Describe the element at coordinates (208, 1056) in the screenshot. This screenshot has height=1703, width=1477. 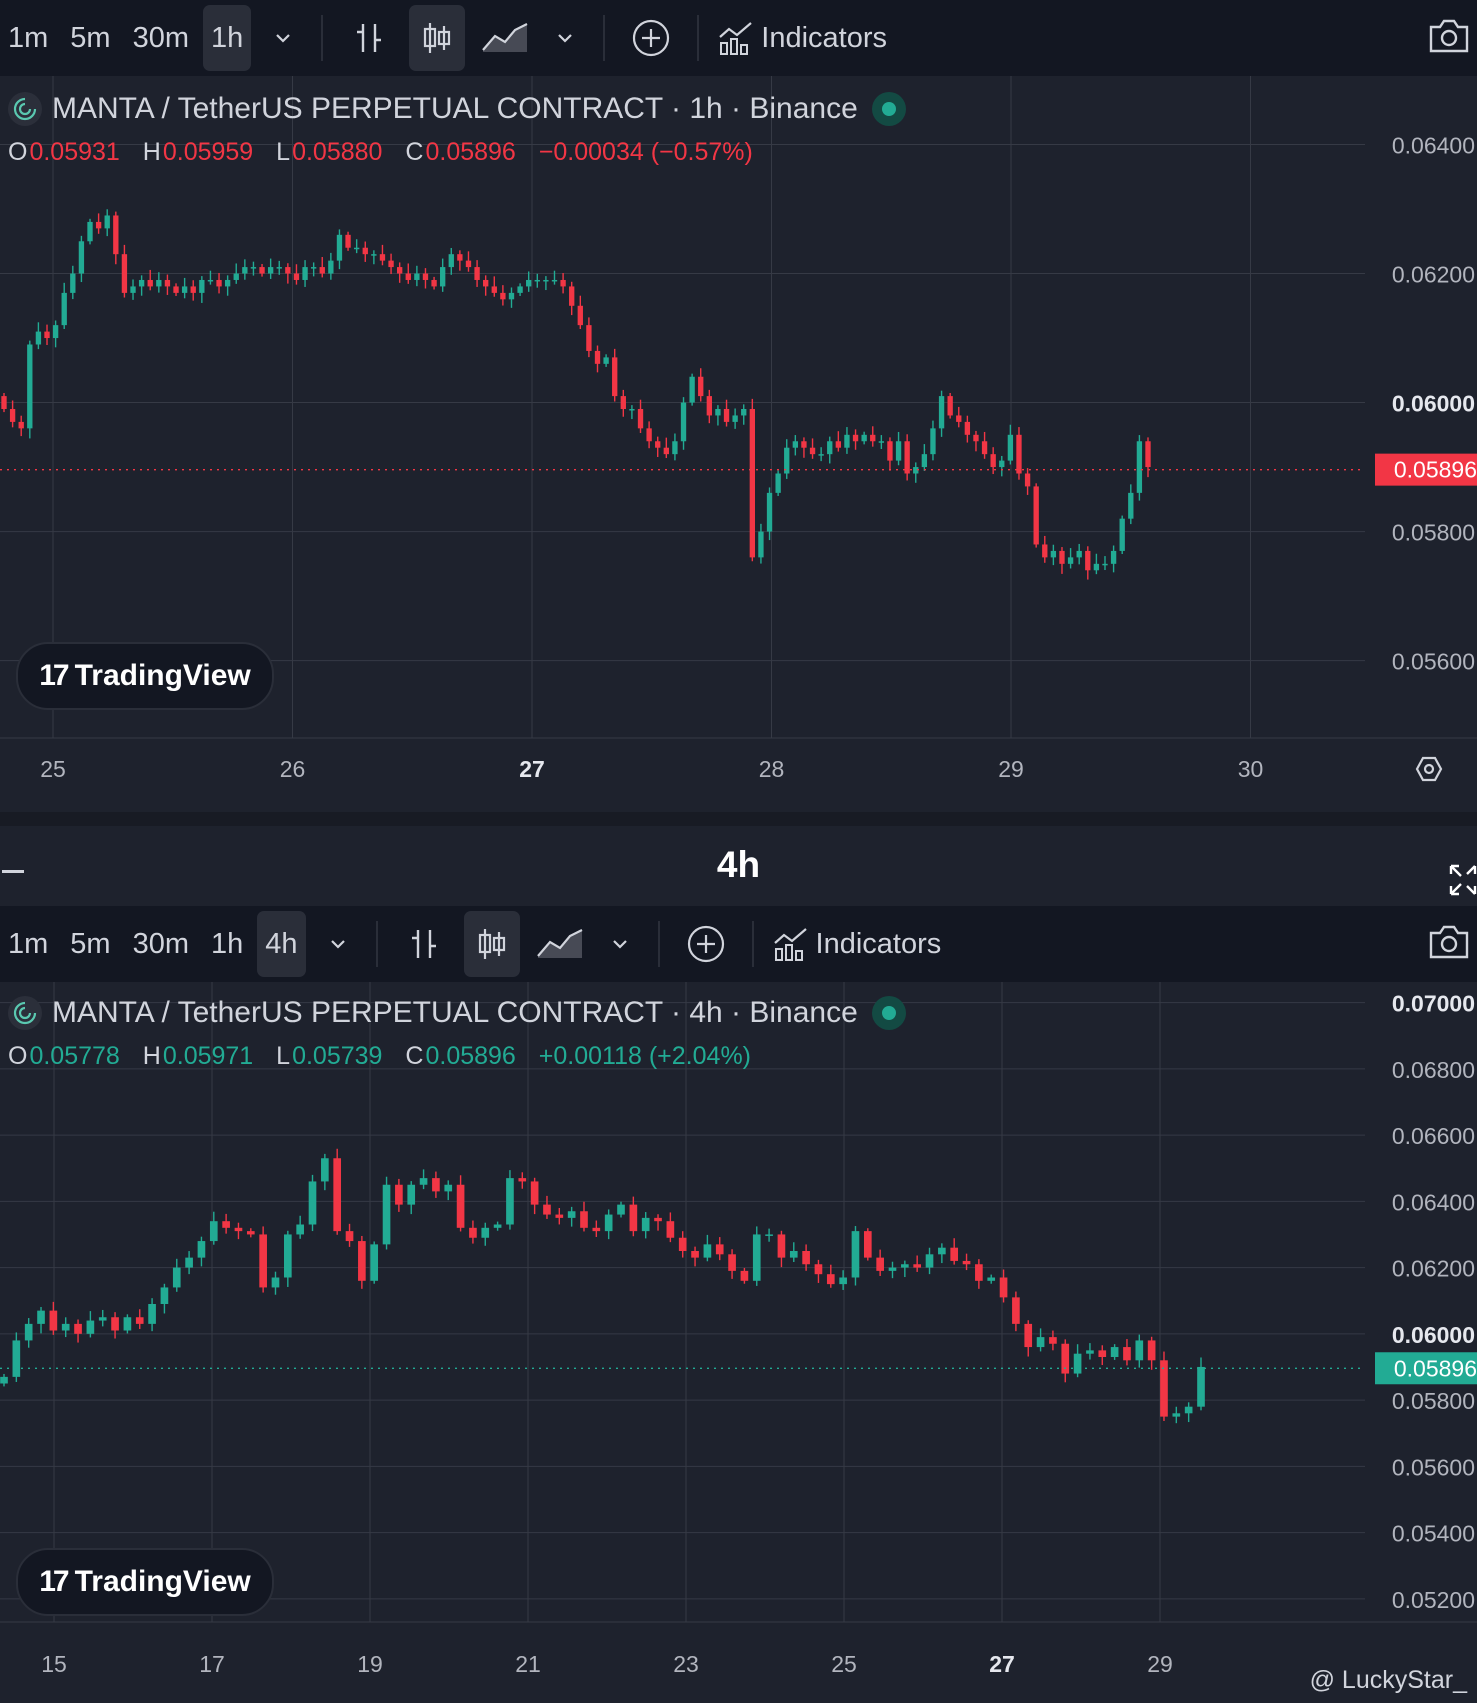
I see `high-value: 0.05971` at that location.